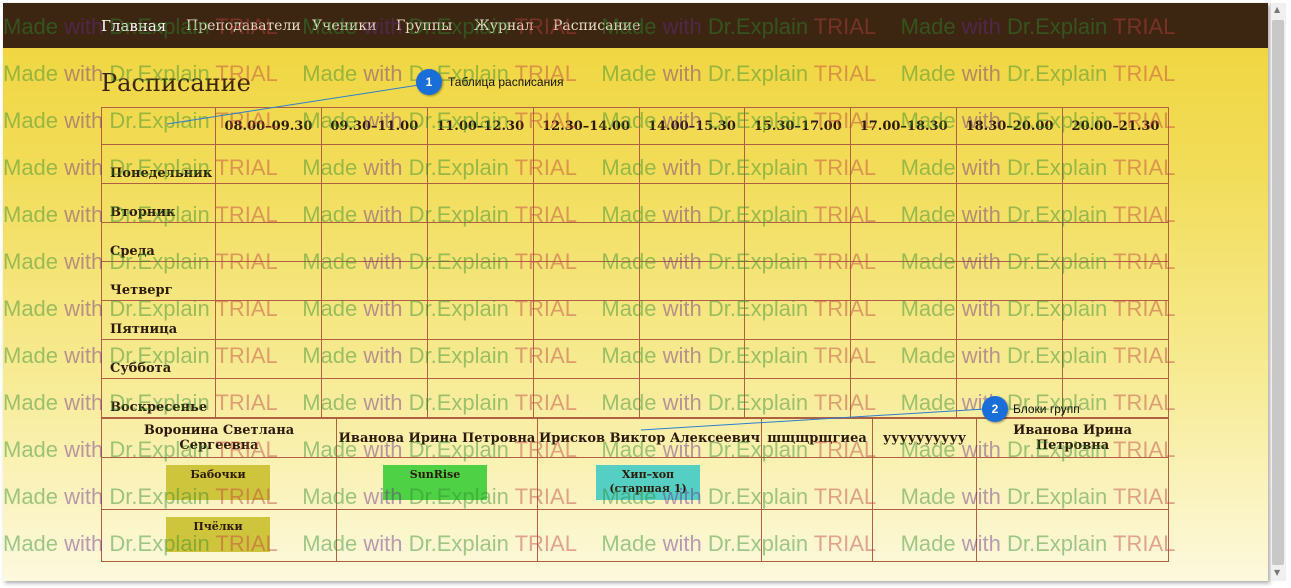 The height and width of the screenshot is (588, 1291). I want to click on callout-badge-1: 1, so click(429, 82).